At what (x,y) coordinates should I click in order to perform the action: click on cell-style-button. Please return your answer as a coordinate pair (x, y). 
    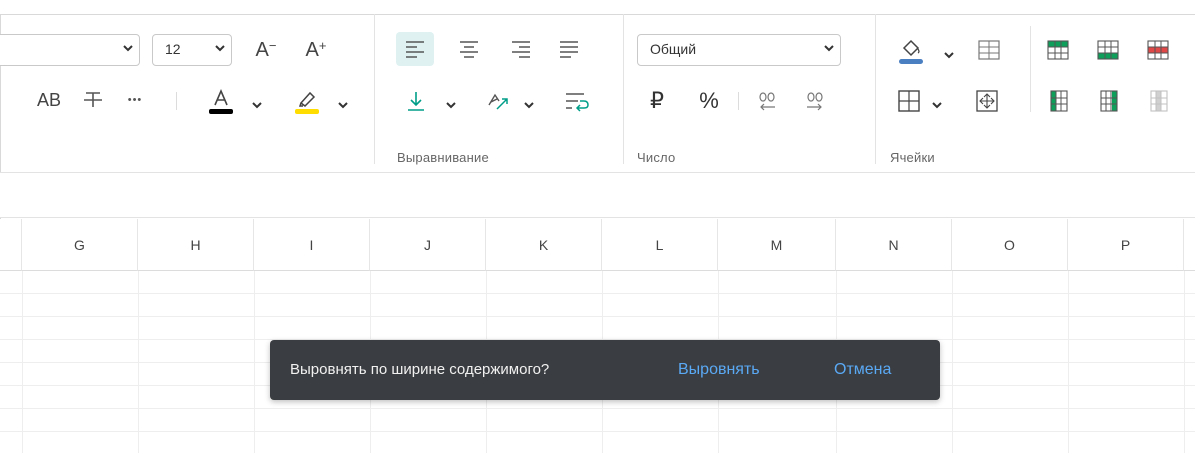
    Looking at the image, I should click on (989, 50).